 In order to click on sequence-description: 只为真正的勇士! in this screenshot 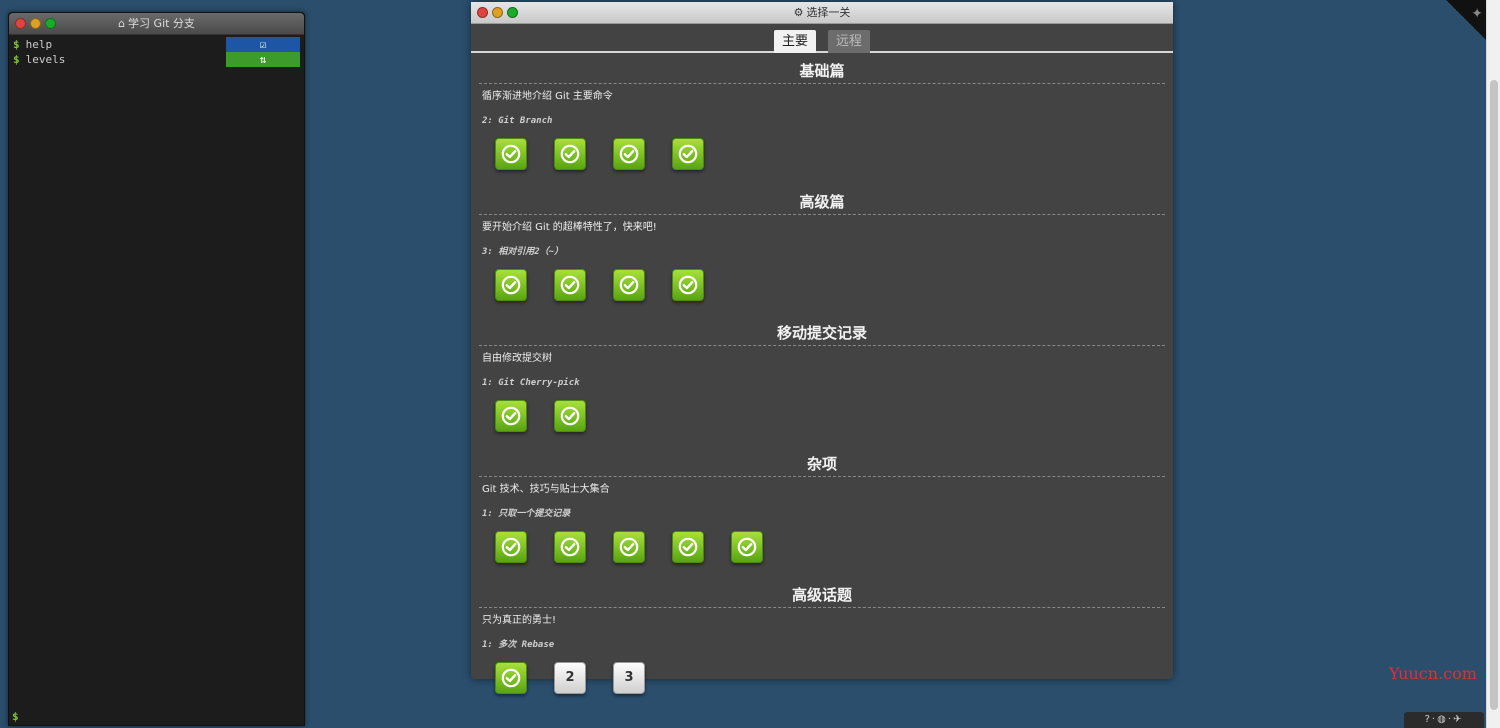, I will do `click(519, 620)`.